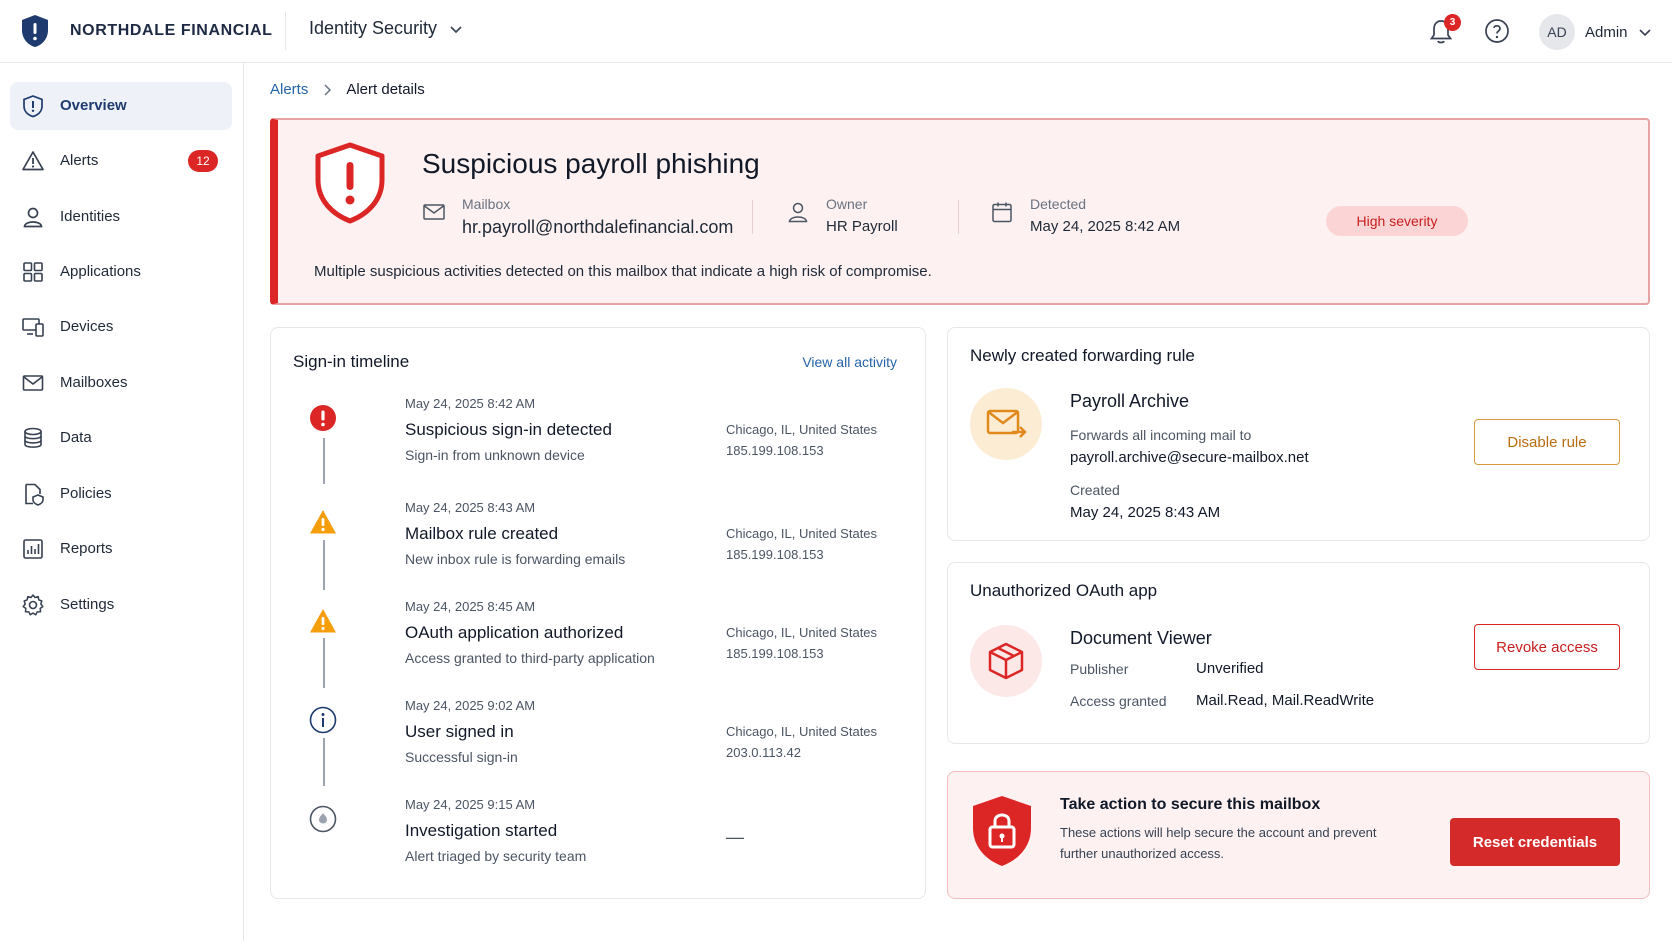  I want to click on event-title: User signed in, so click(459, 731).